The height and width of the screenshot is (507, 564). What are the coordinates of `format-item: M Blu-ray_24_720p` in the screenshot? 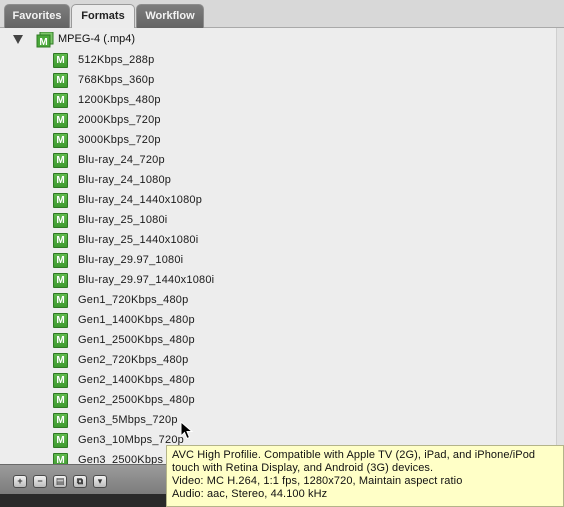 It's located at (282, 160).